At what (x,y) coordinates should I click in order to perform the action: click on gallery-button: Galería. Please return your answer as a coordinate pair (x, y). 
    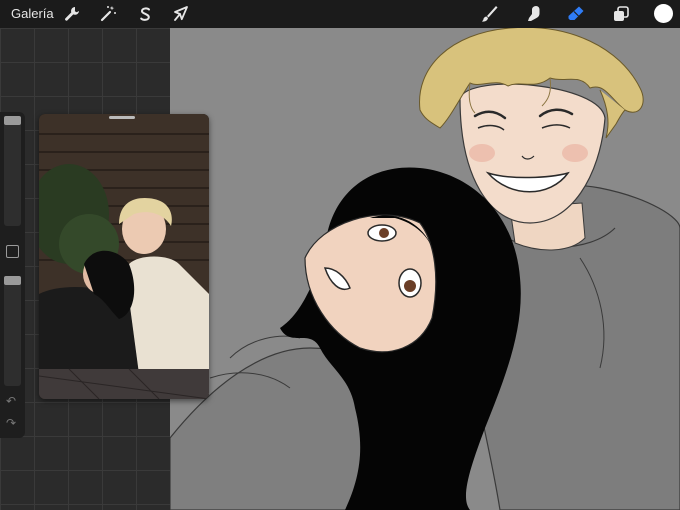
    Looking at the image, I should click on (32, 13).